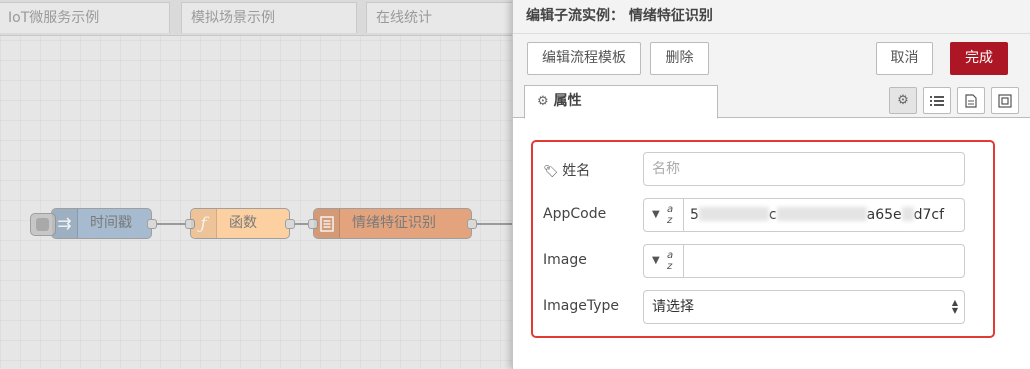 The height and width of the screenshot is (369, 1030). I want to click on workspace-tab-simulation: 模拟场景示例, so click(269, 17).